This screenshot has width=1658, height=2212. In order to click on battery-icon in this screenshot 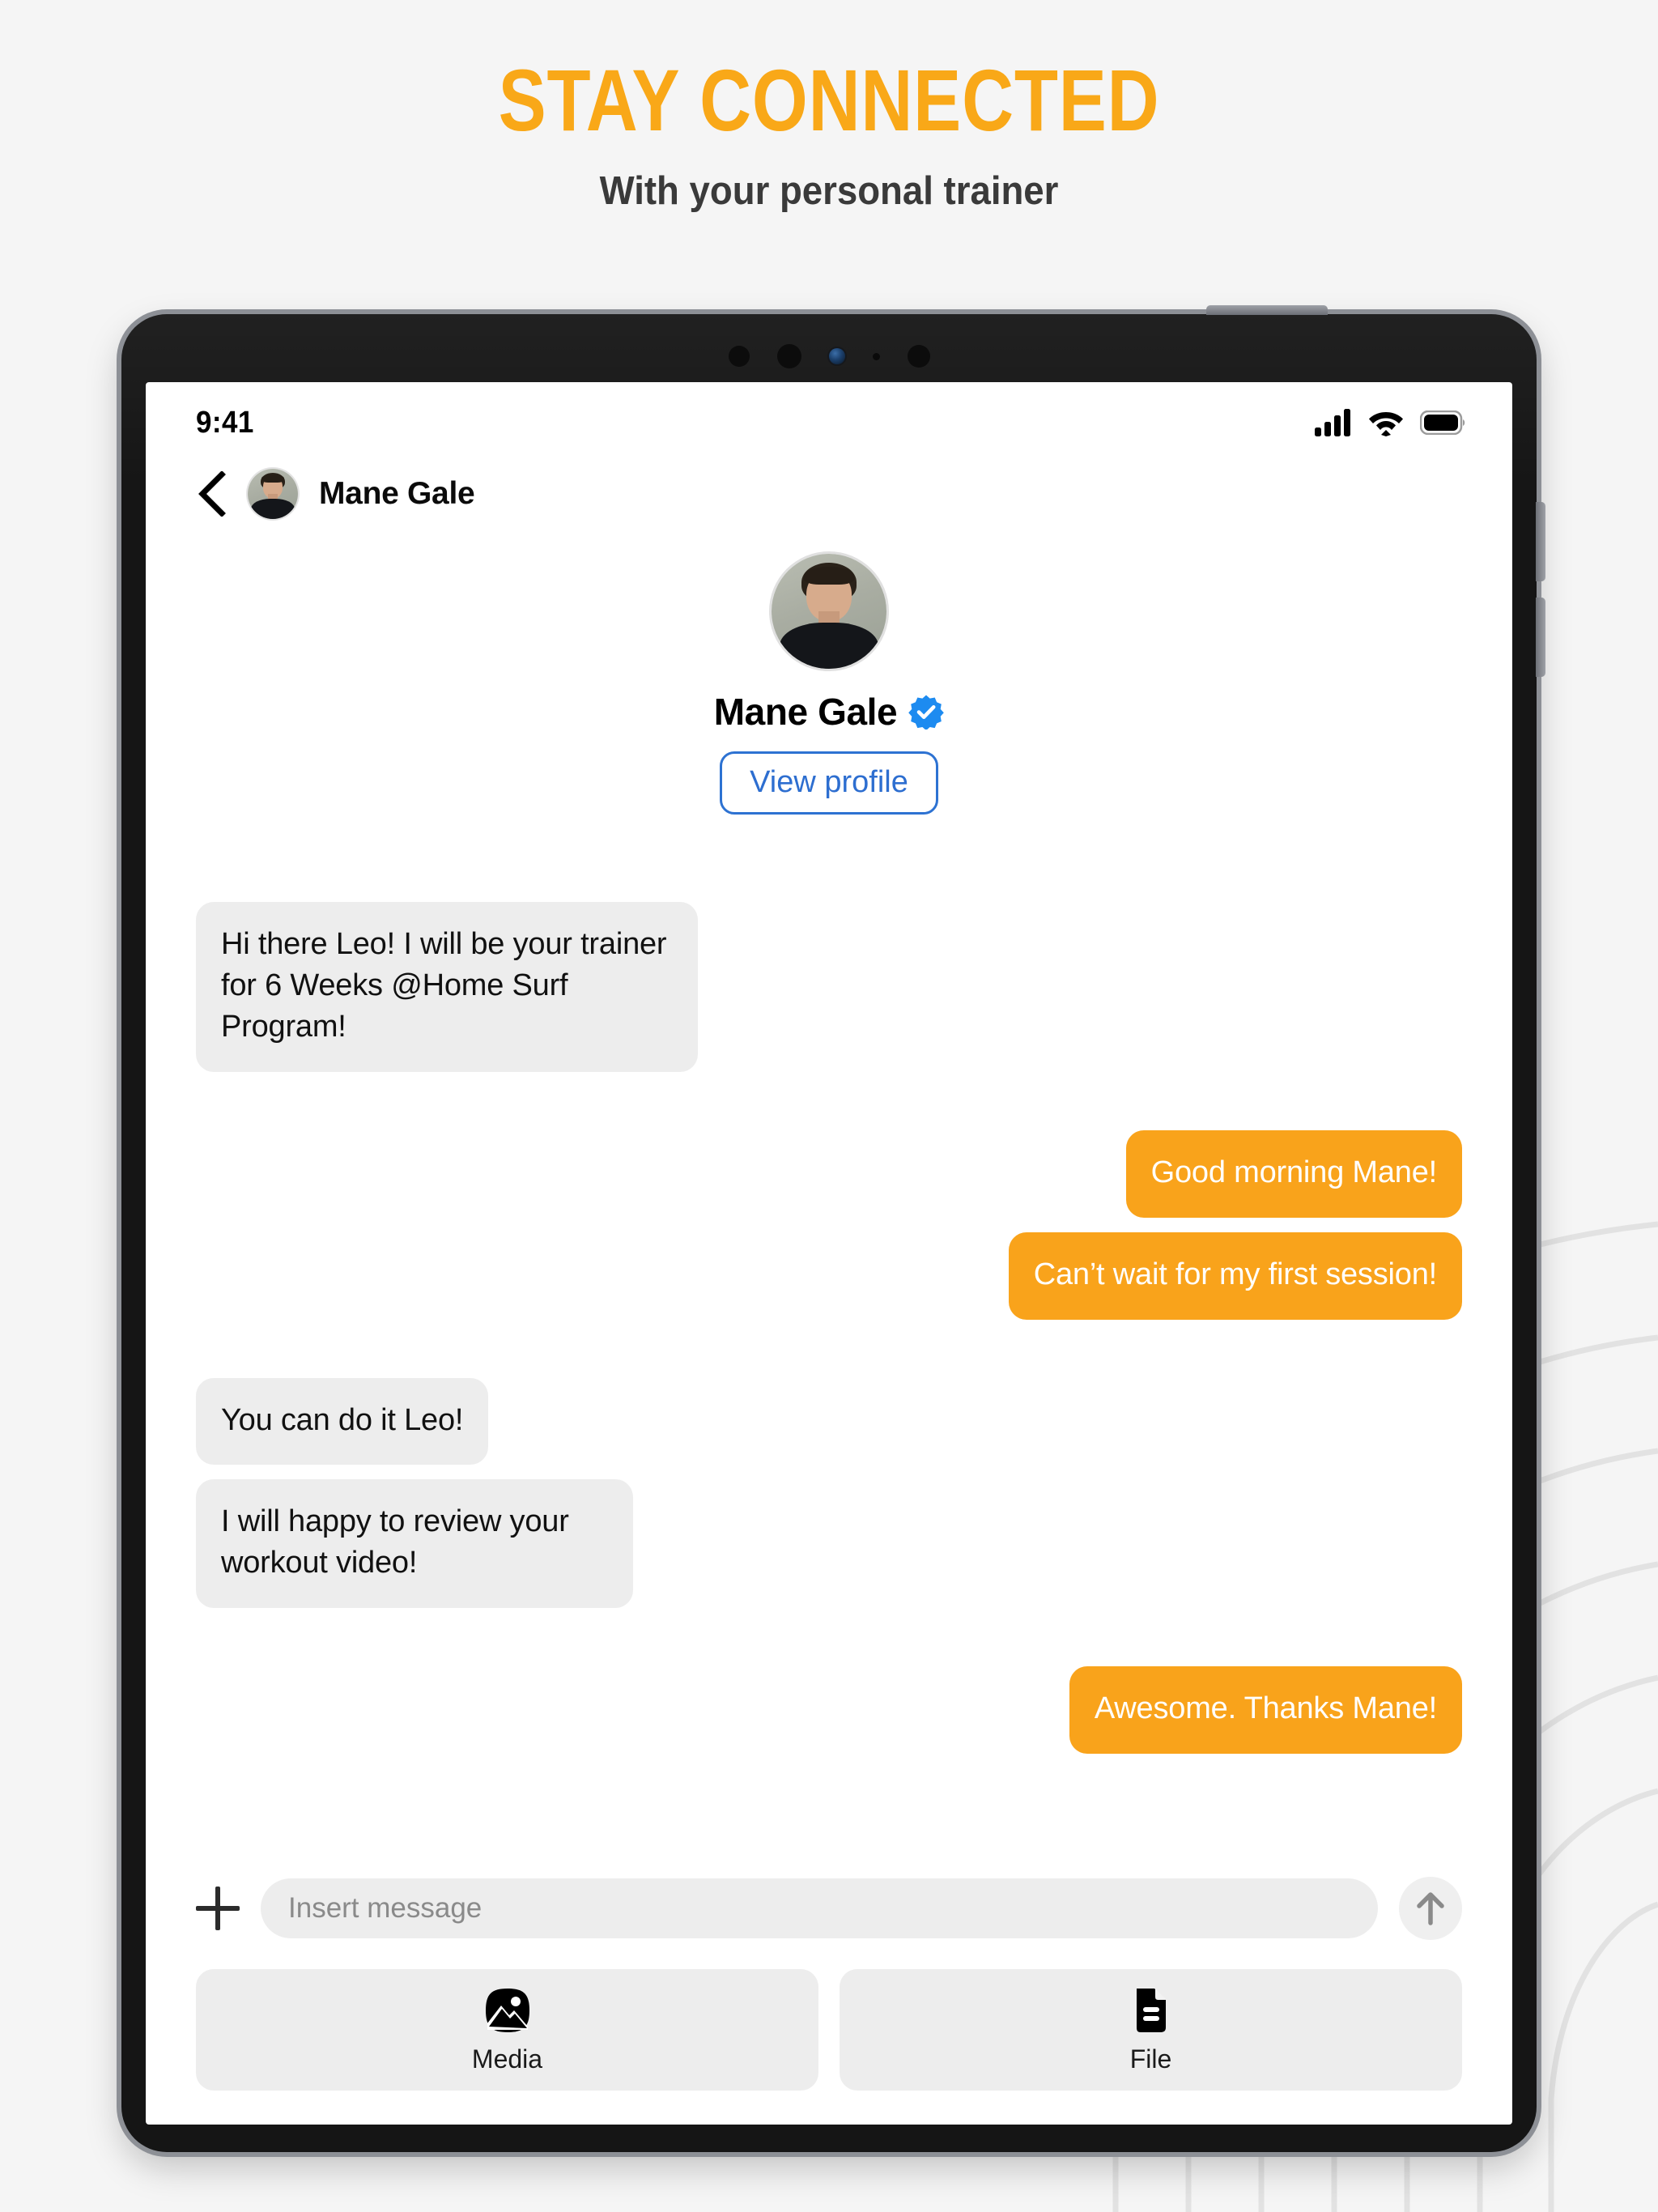, I will do `click(1442, 422)`.